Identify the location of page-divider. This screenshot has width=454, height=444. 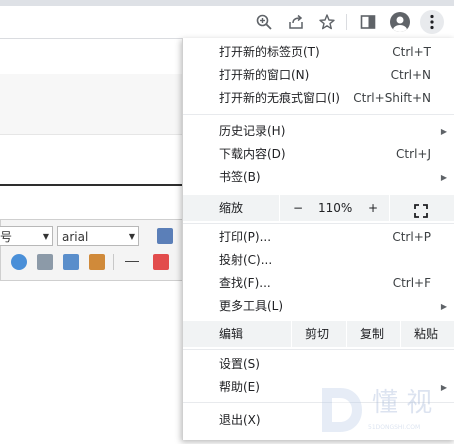
(95, 185).